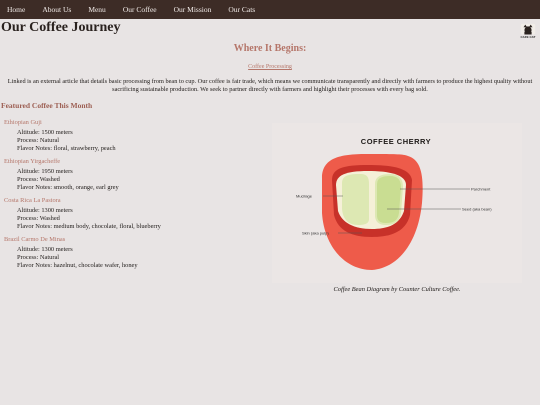  What do you see at coordinates (16, 9) in the screenshot?
I see `nav-home: Home` at bounding box center [16, 9].